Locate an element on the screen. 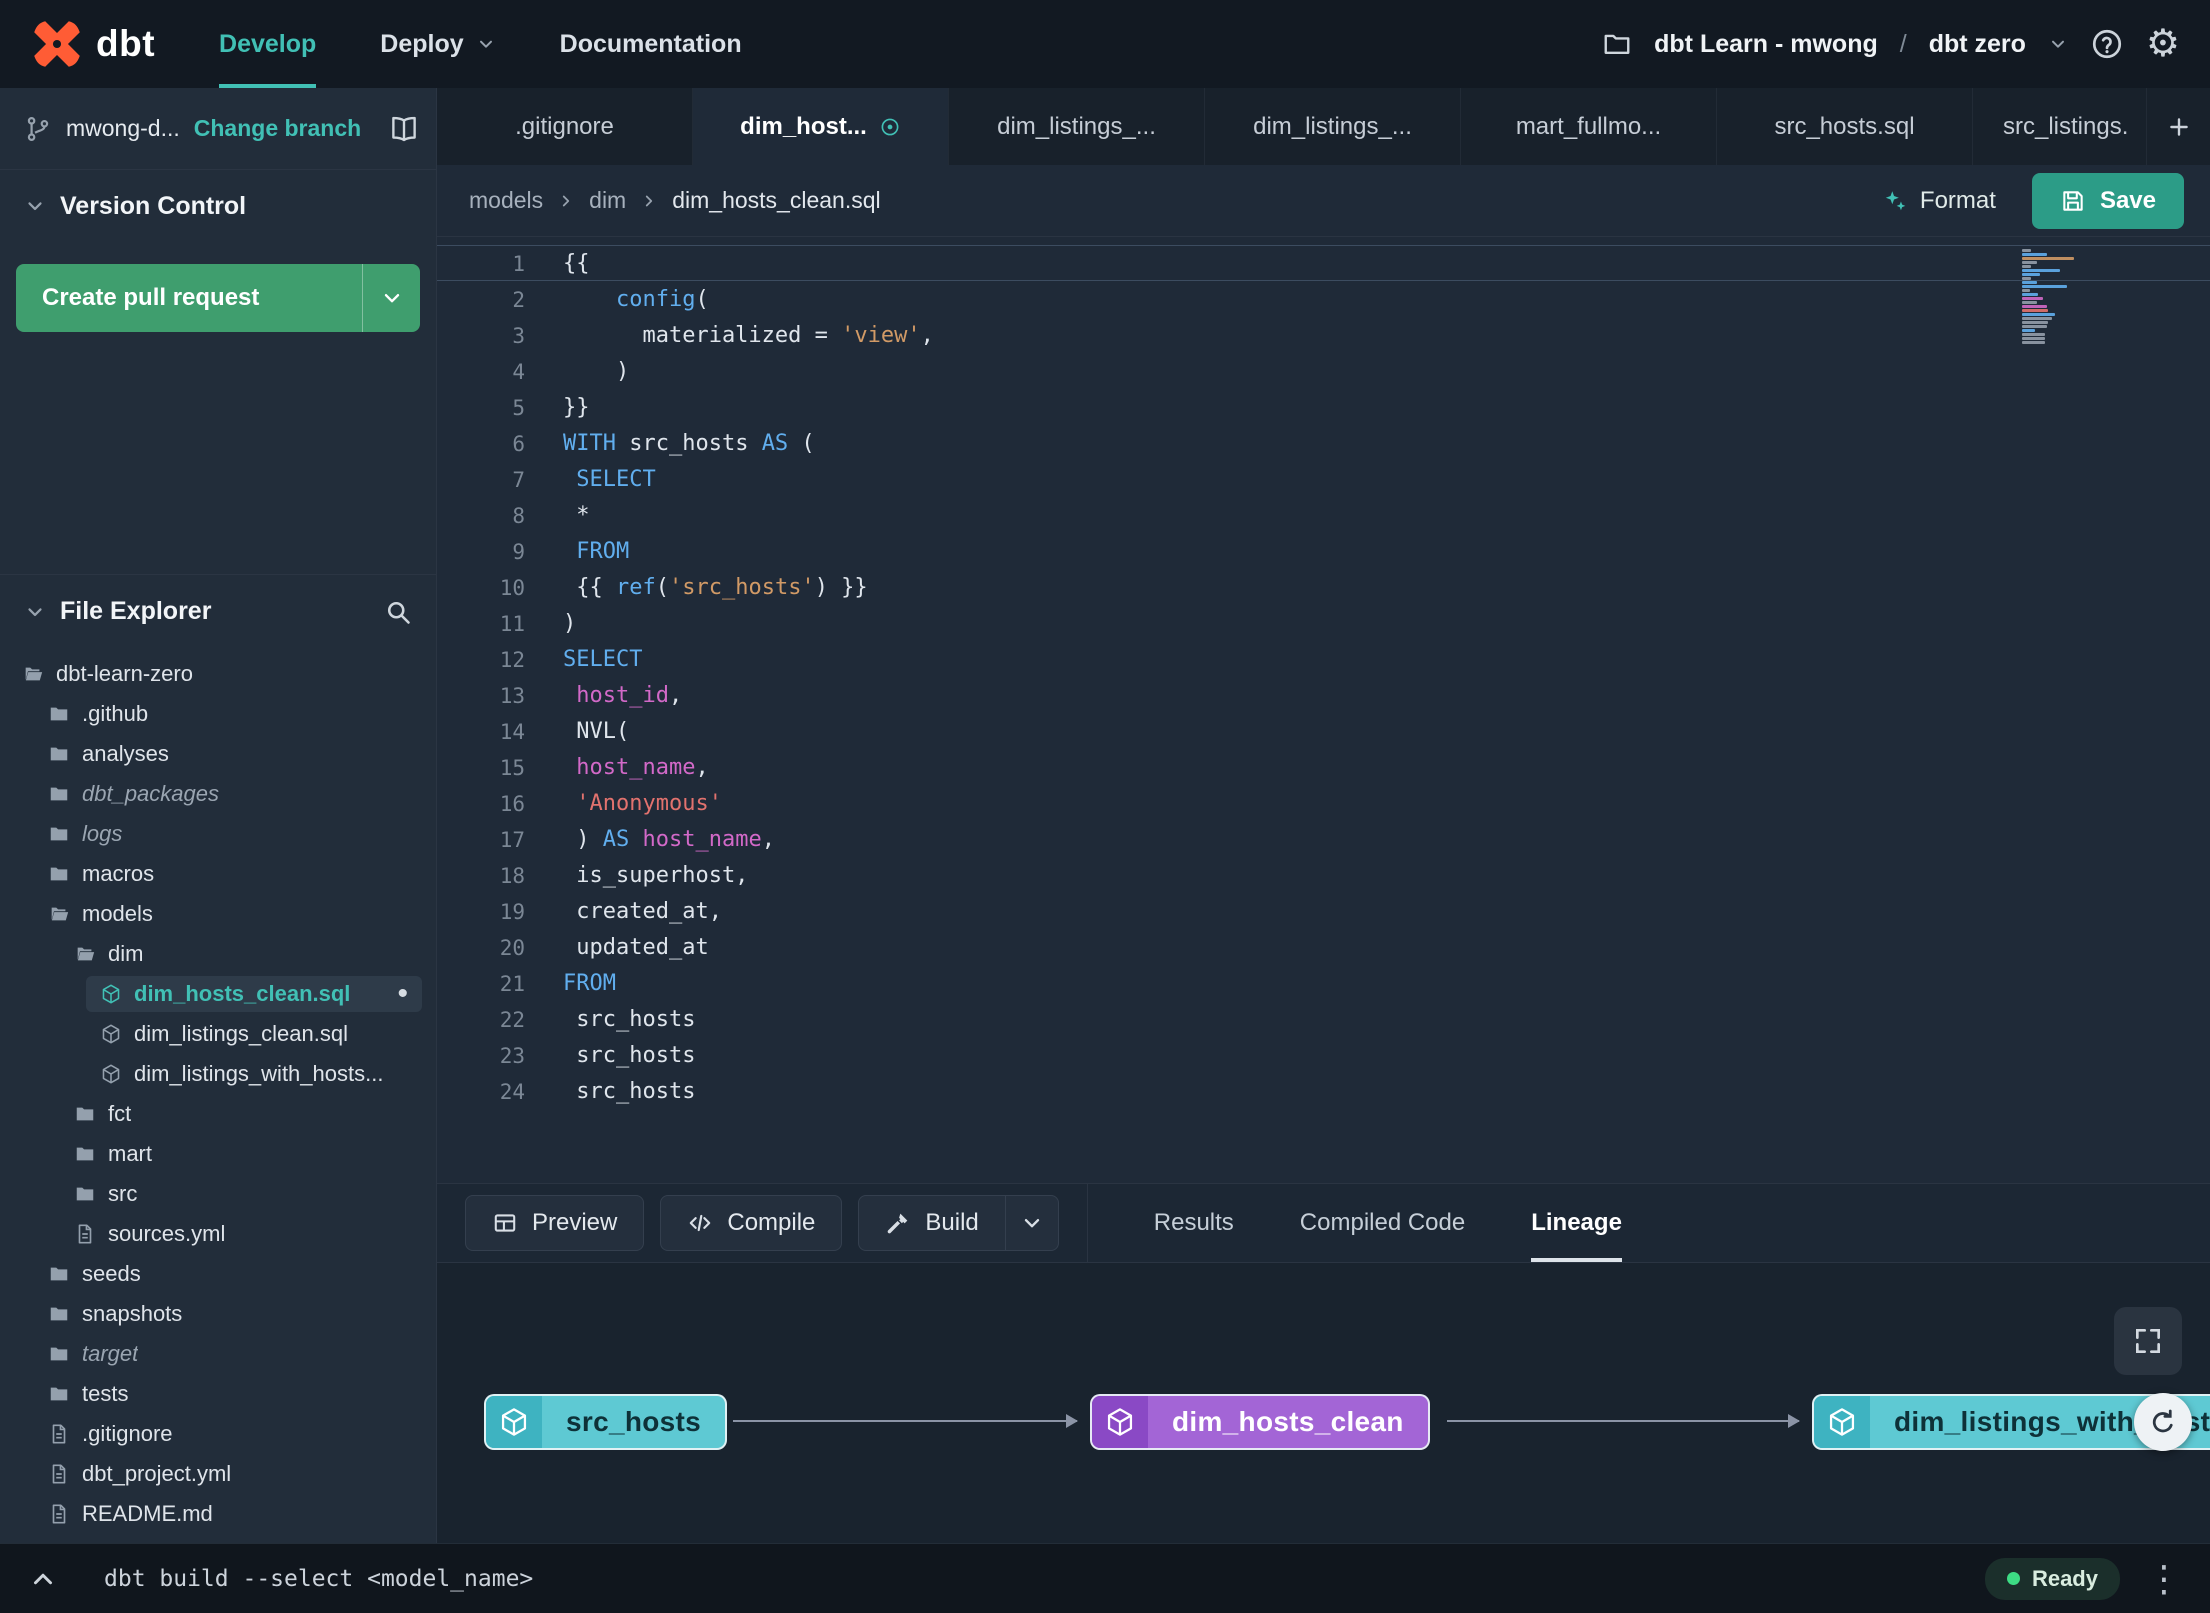 This screenshot has width=2210, height=1613. tree-item: target is located at coordinates (218, 1354).